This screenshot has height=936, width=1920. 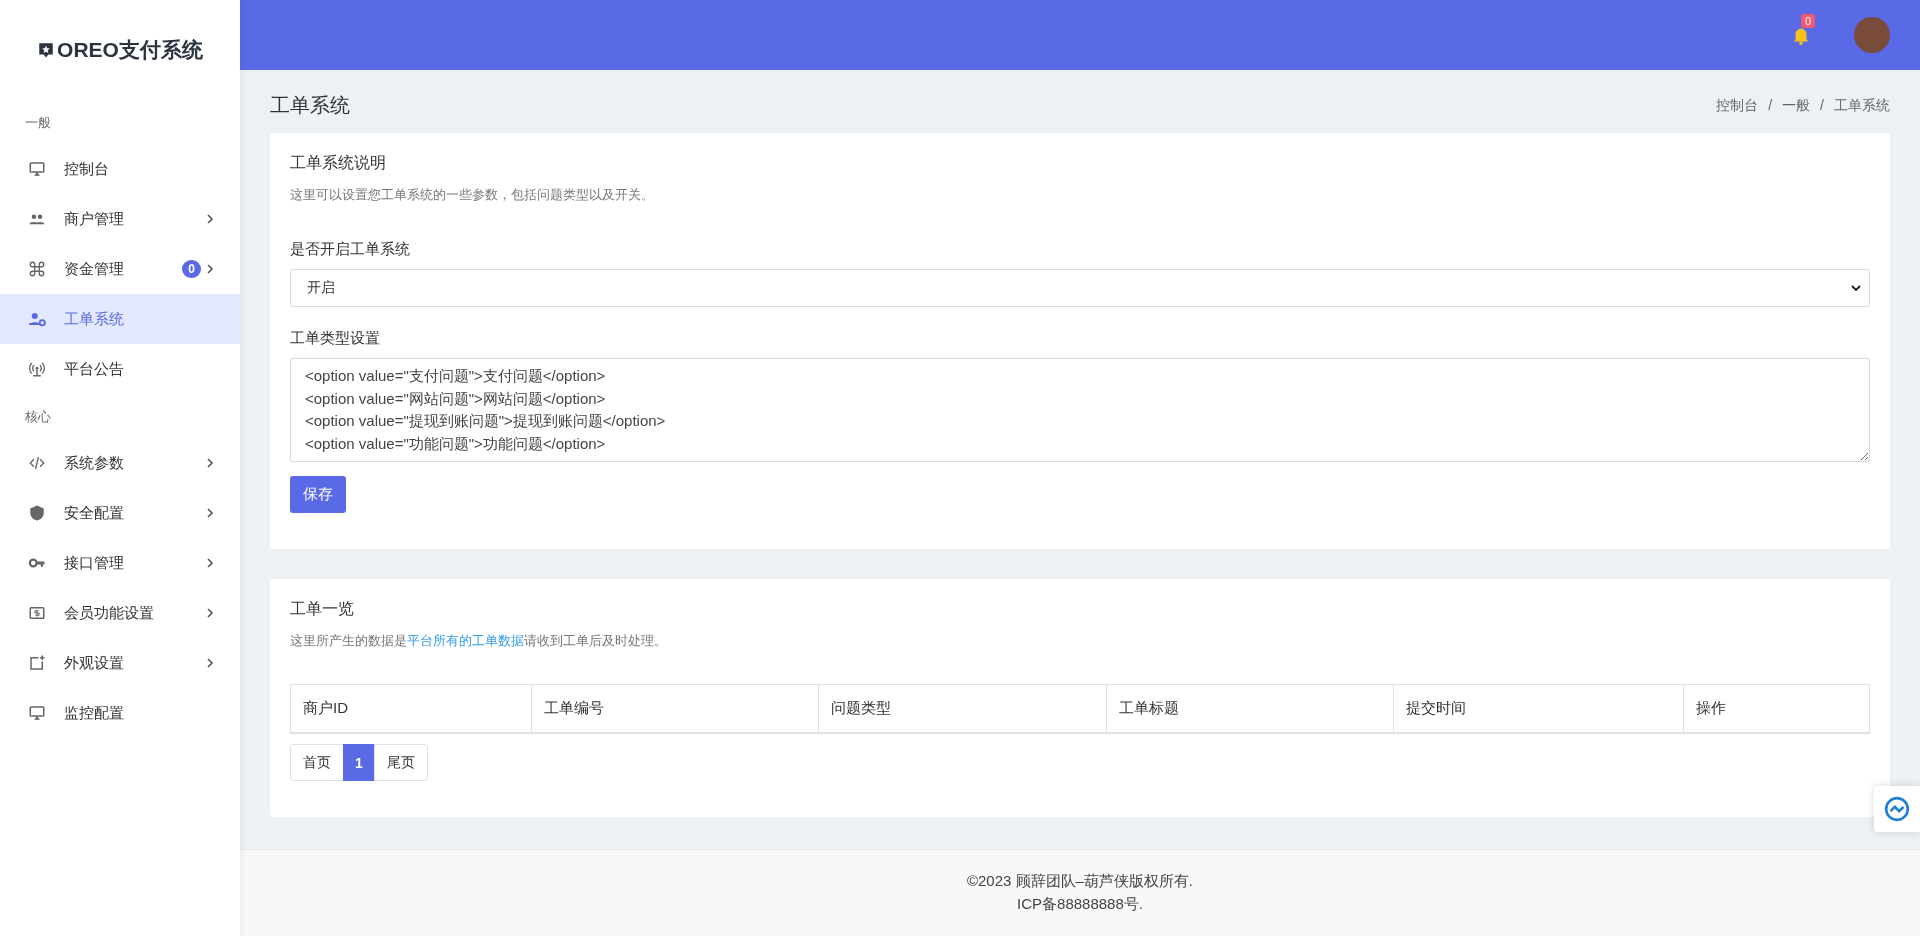 What do you see at coordinates (120, 713) in the screenshot?
I see `sidebar-item: 监控配置` at bounding box center [120, 713].